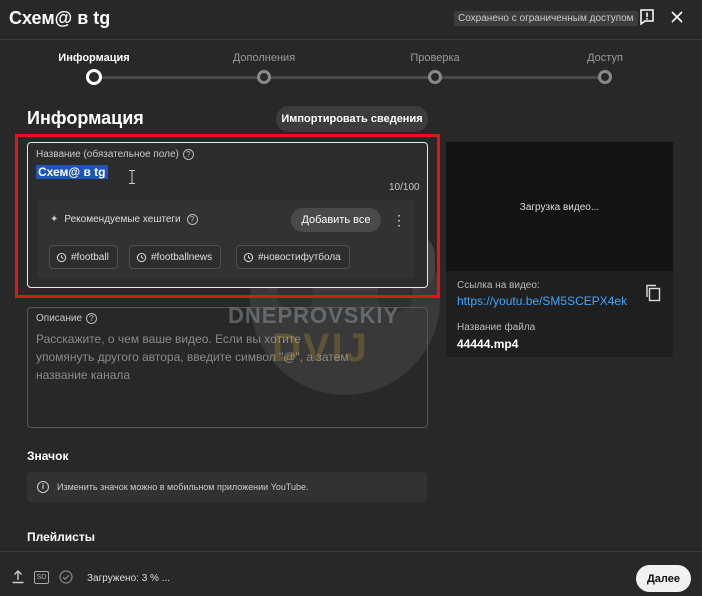 The height and width of the screenshot is (596, 702). Describe the element at coordinates (85, 118) in the screenshot. I see `section-title: Информация` at that location.